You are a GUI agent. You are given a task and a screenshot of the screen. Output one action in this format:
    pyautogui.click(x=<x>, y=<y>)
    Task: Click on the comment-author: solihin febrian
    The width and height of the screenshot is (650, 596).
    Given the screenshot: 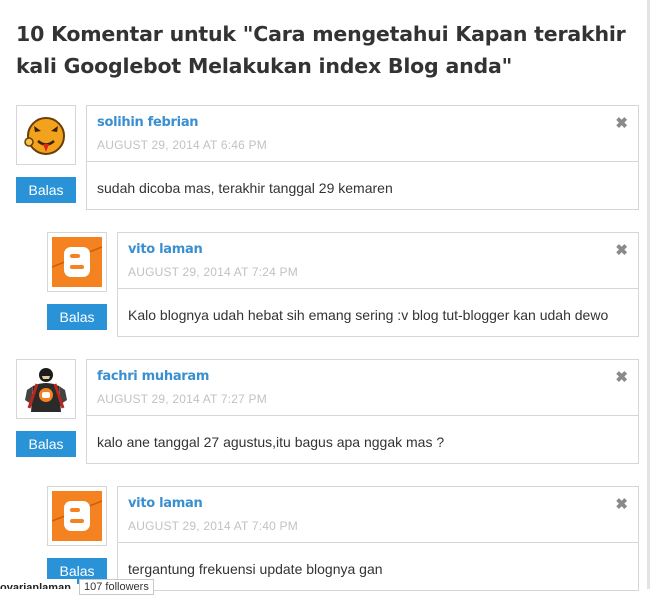 What is the action you would take?
    pyautogui.click(x=148, y=122)
    